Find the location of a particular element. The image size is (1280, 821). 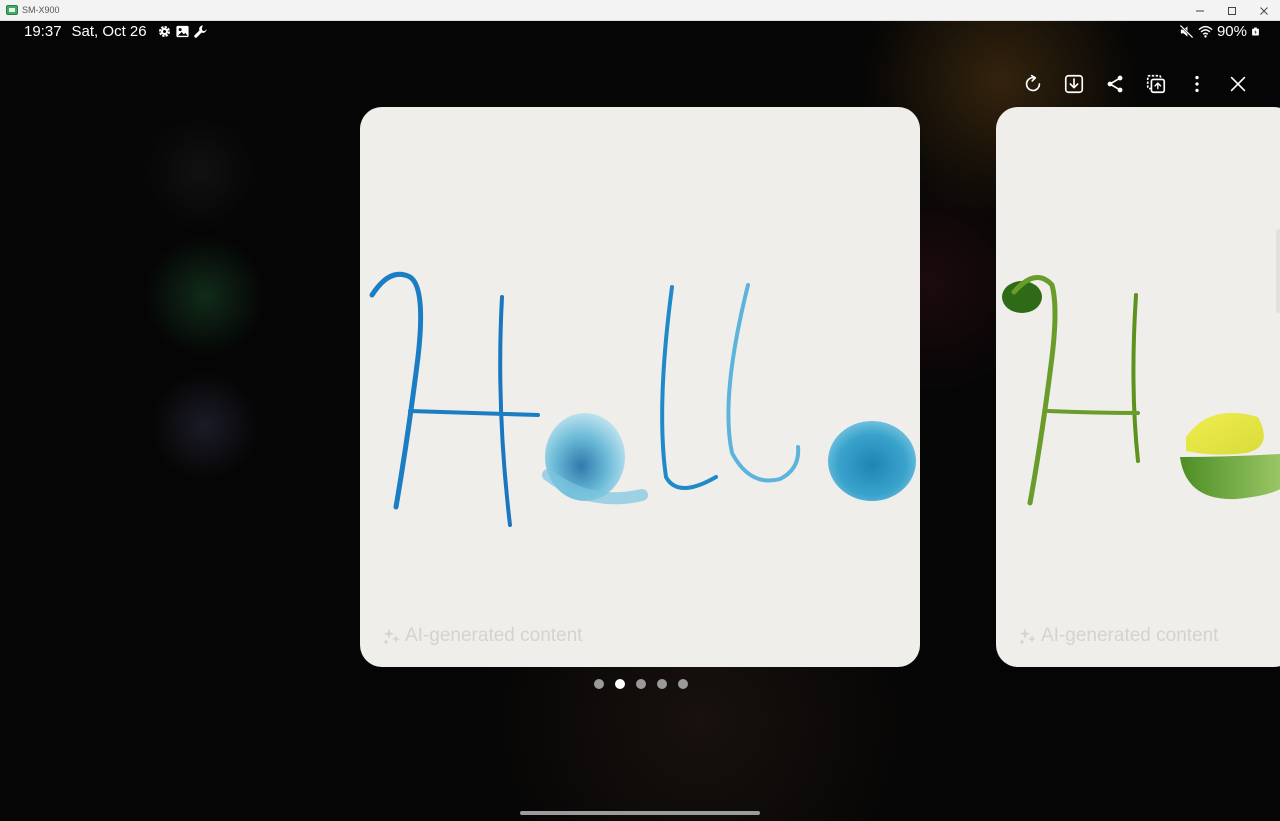

share-button is located at coordinates (1114, 84).